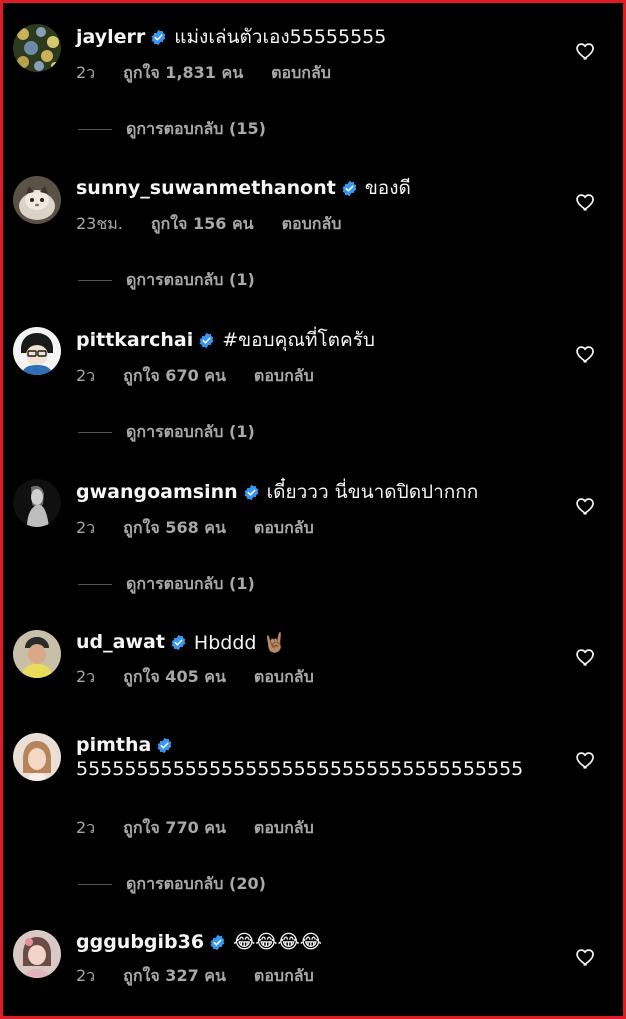 Image resolution: width=626 pixels, height=1019 pixels. I want to click on username: gggubgib36, so click(140, 942).